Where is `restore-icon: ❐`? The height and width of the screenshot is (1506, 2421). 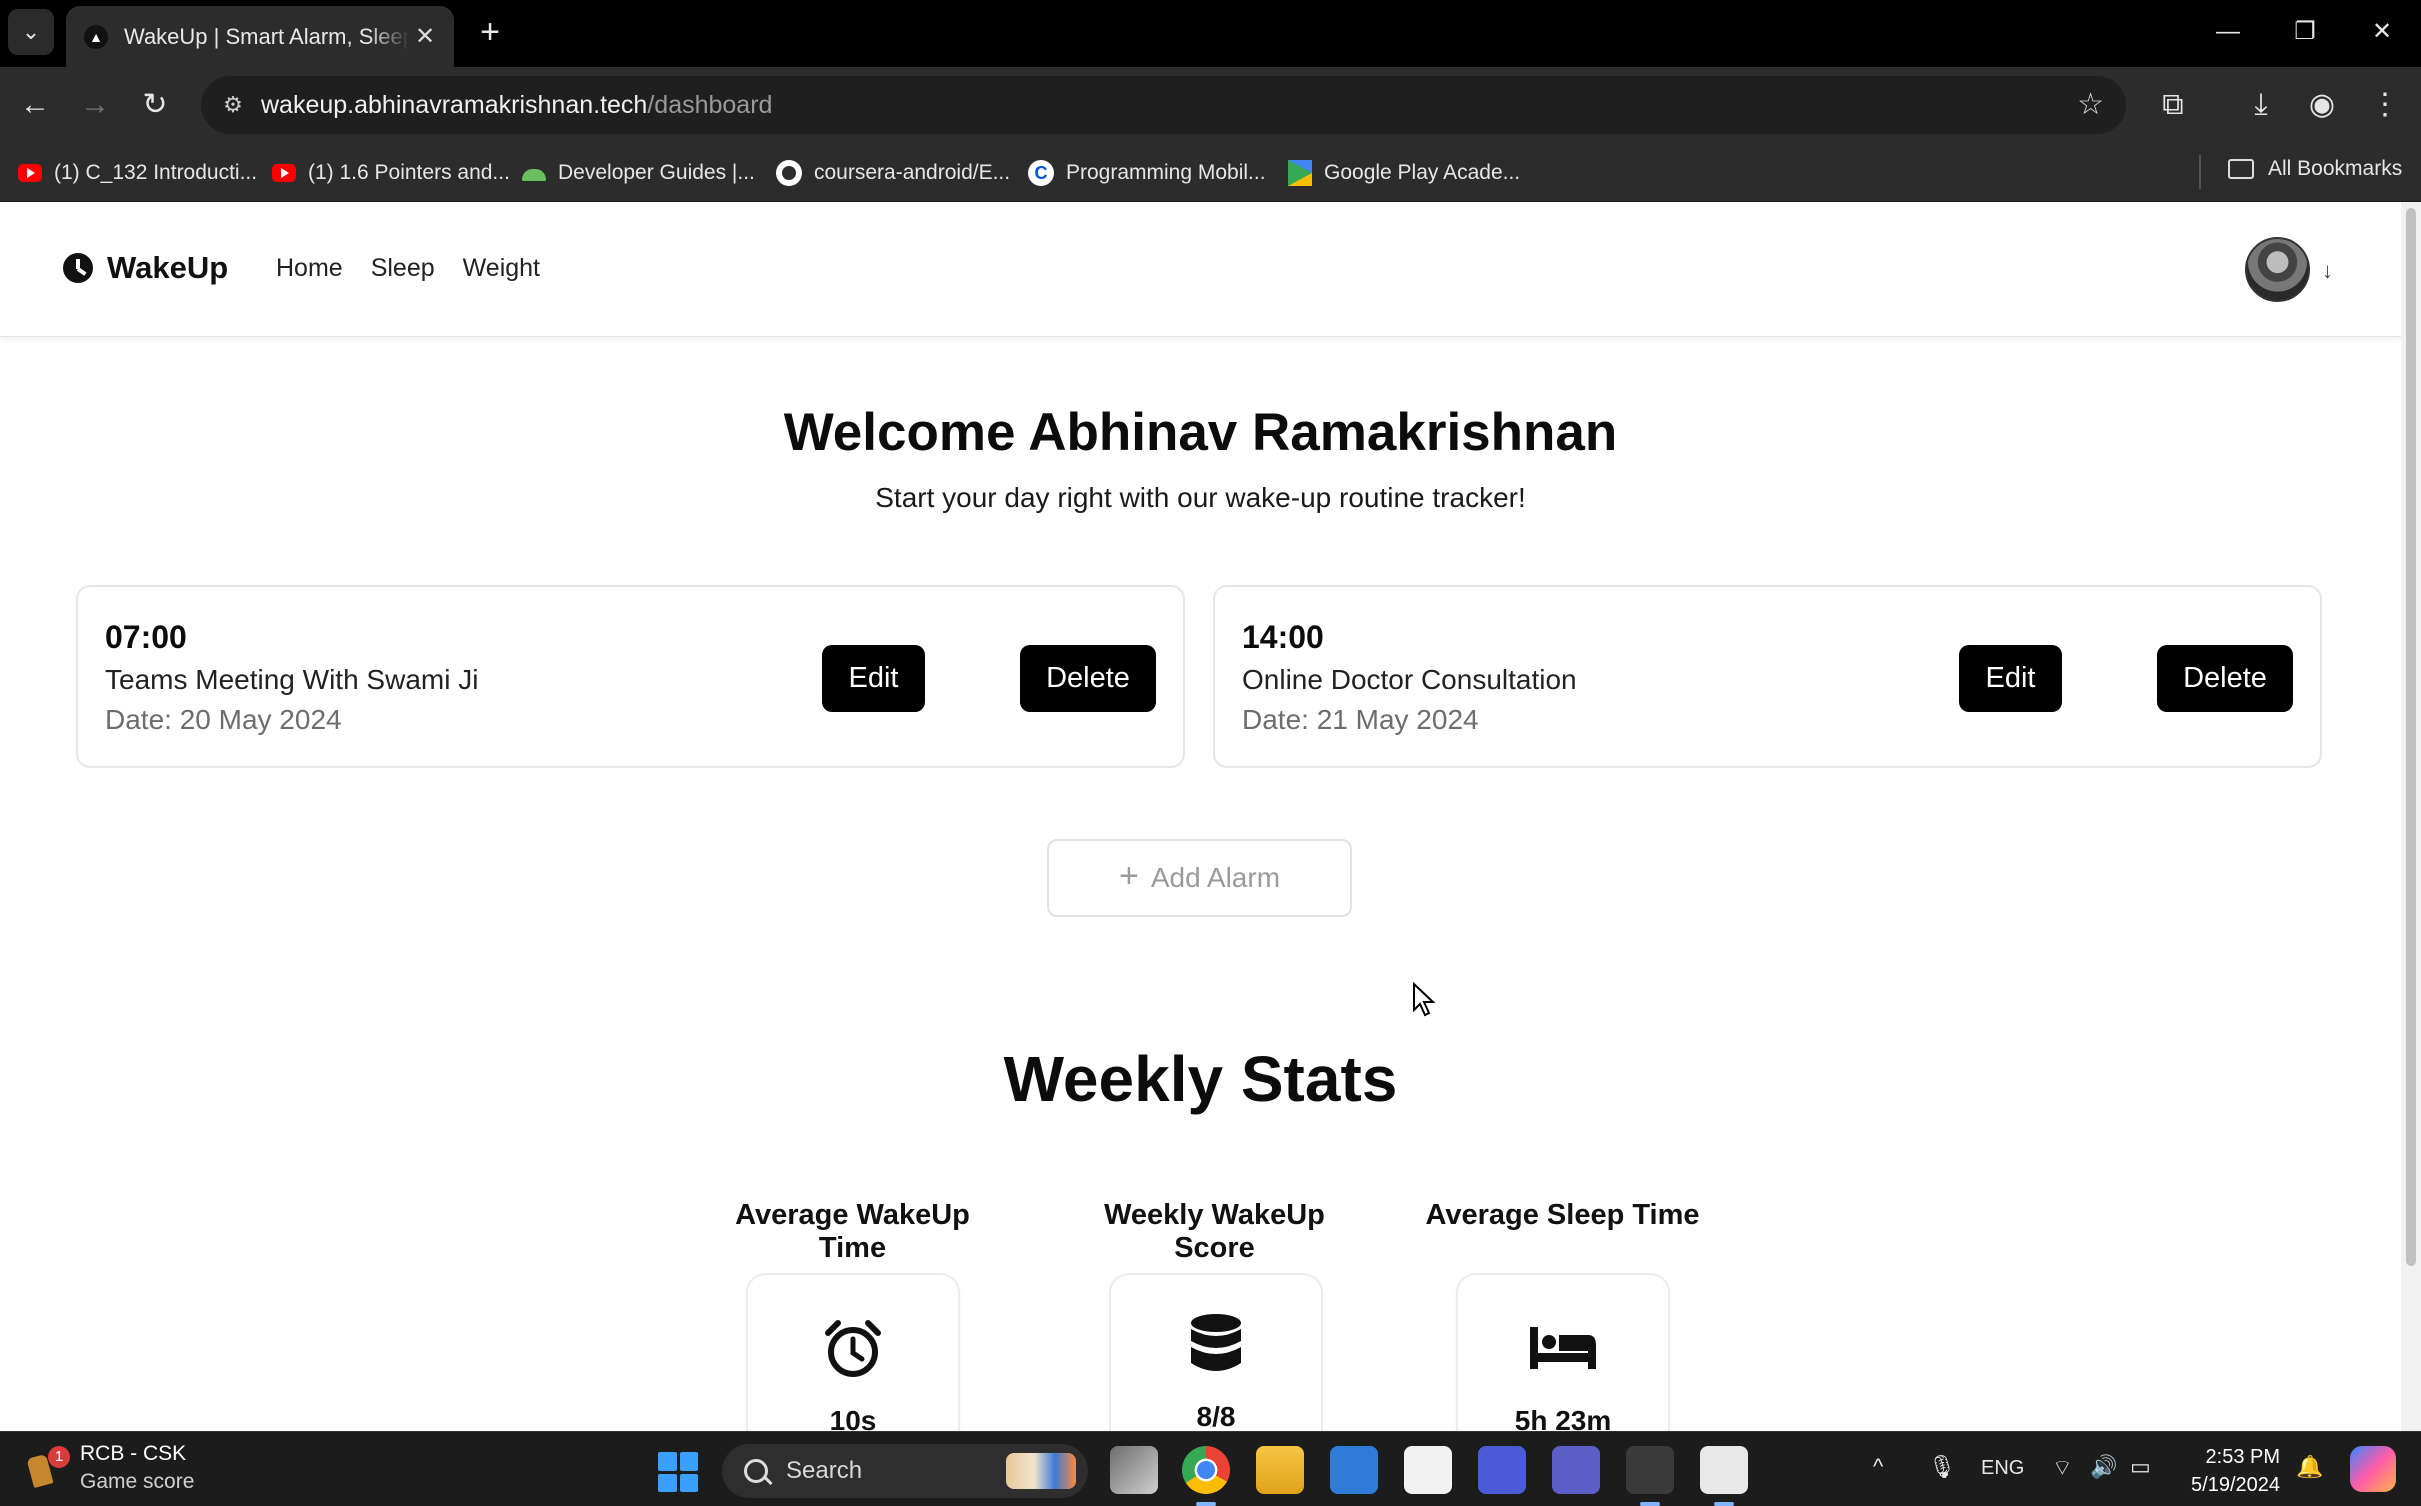 restore-icon: ❐ is located at coordinates (2305, 32).